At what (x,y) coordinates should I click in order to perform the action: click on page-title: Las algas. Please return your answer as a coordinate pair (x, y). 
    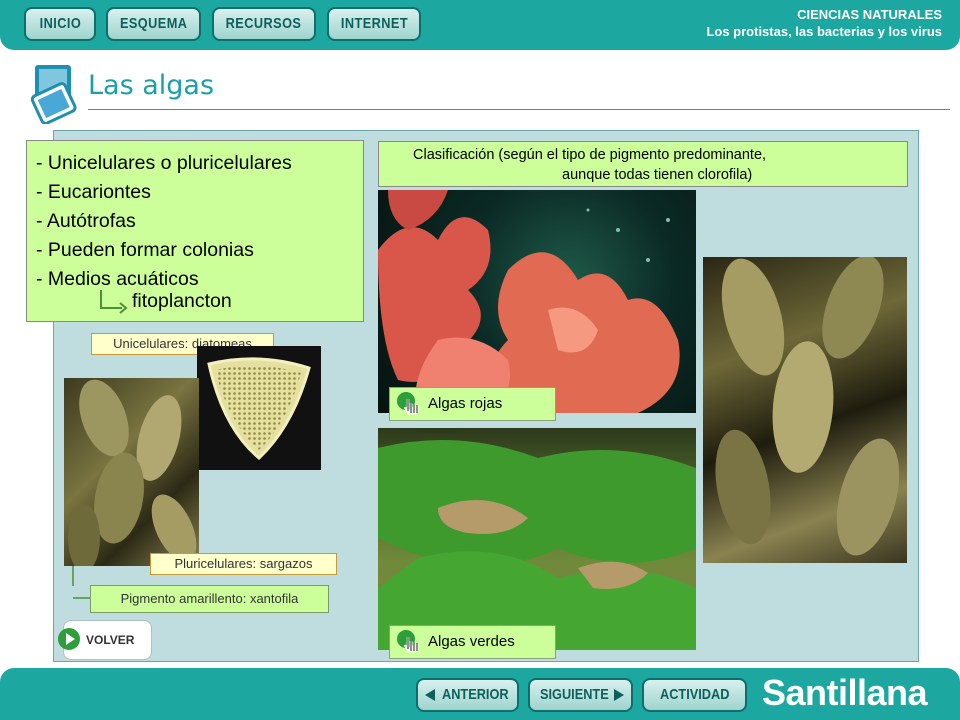
    Looking at the image, I should click on (151, 85).